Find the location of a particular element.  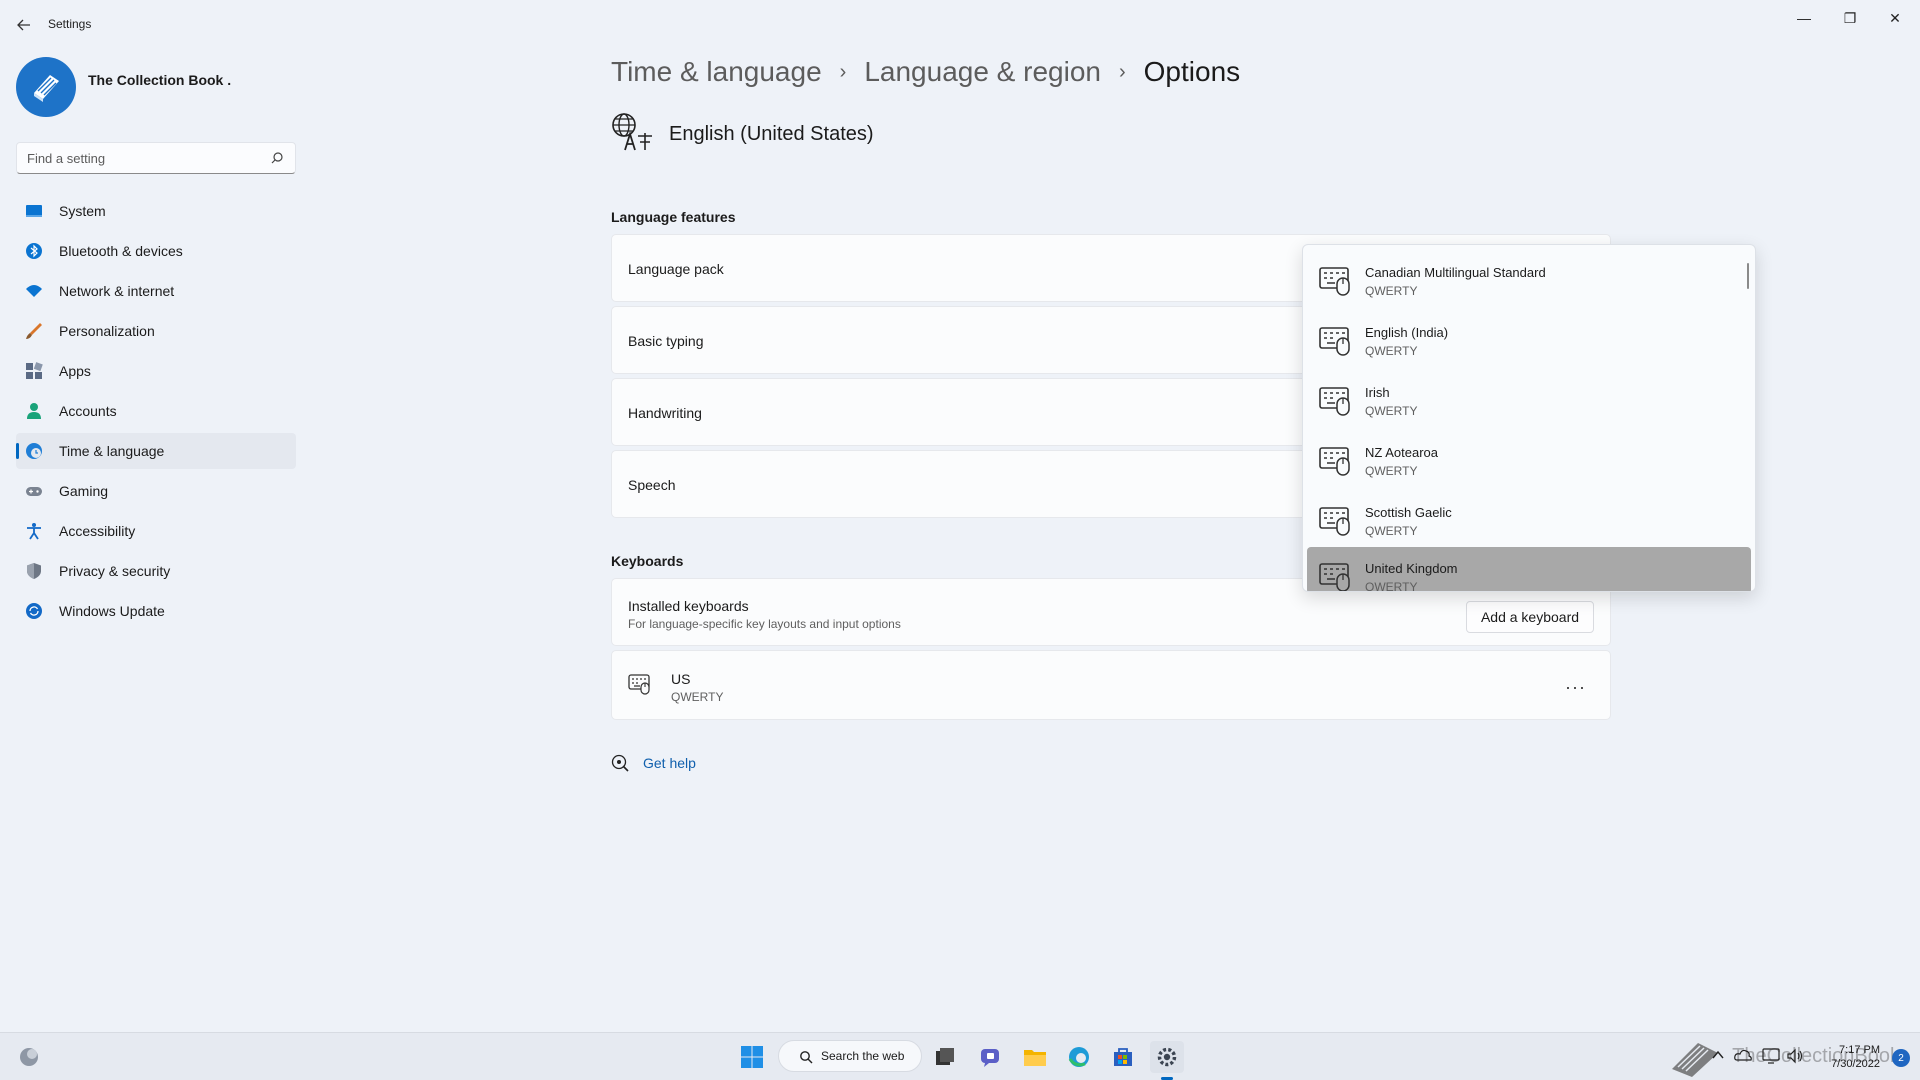

add-keyboard-button: Add a keyboard is located at coordinates (1530, 617).